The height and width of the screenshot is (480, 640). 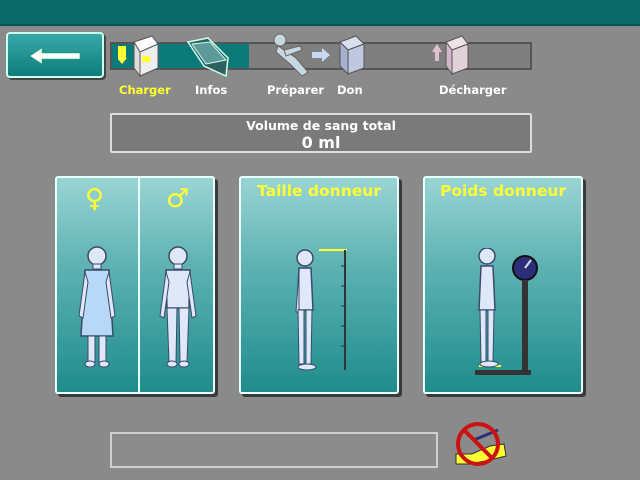 I want to click on return-arrow-icon, so click(x=55, y=56).